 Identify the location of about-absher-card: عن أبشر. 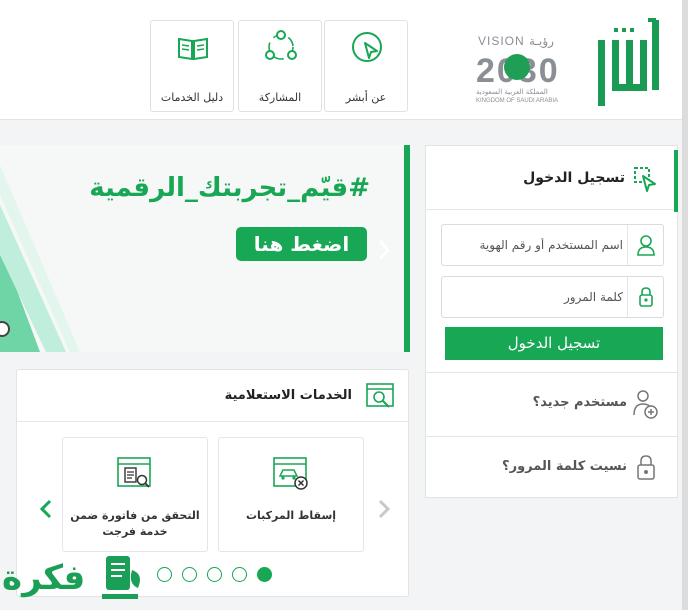
(366, 66).